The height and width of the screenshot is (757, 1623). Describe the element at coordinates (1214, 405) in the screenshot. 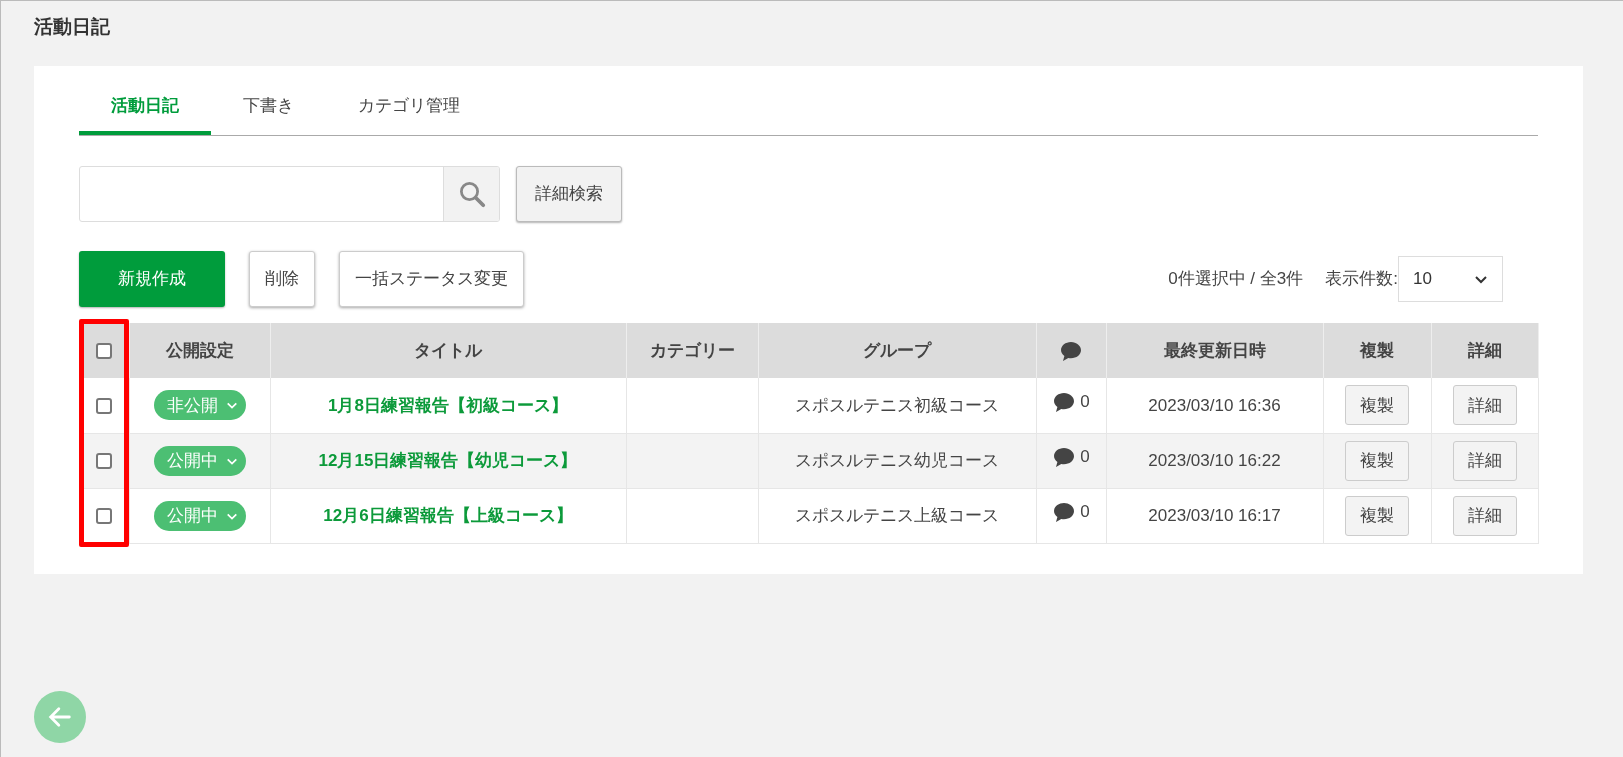

I see `updated-cell: 2023/03/10 16:36` at that location.